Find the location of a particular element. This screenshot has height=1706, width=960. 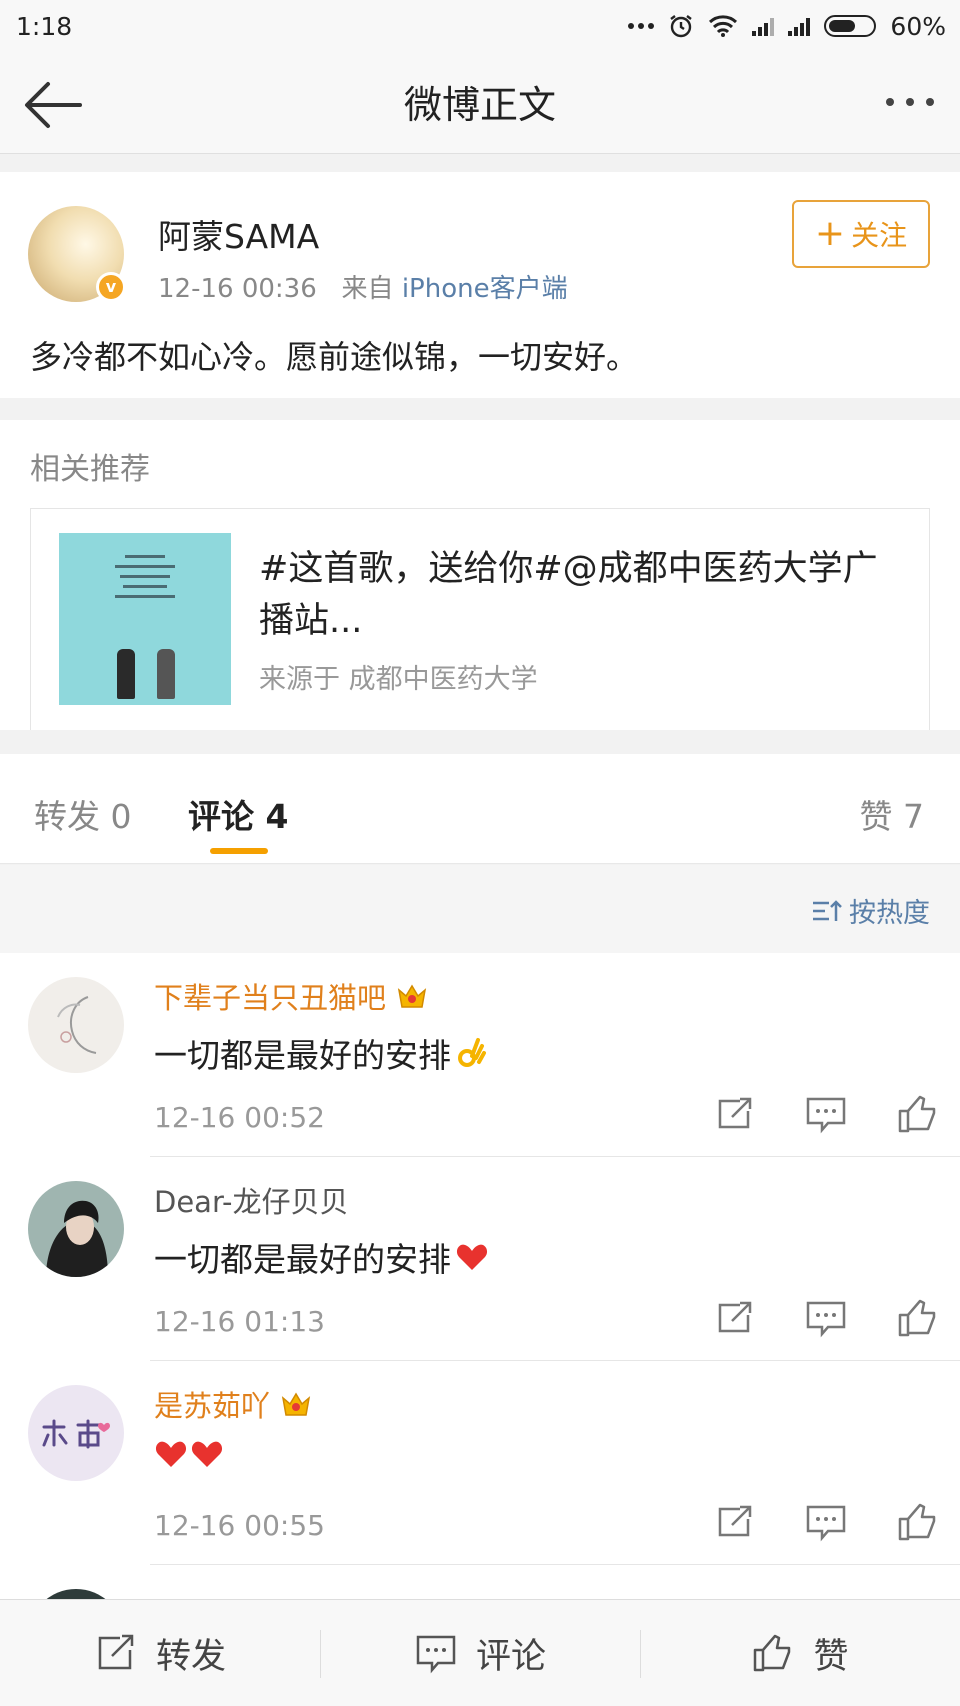

comment-icon is located at coordinates (436, 1654).